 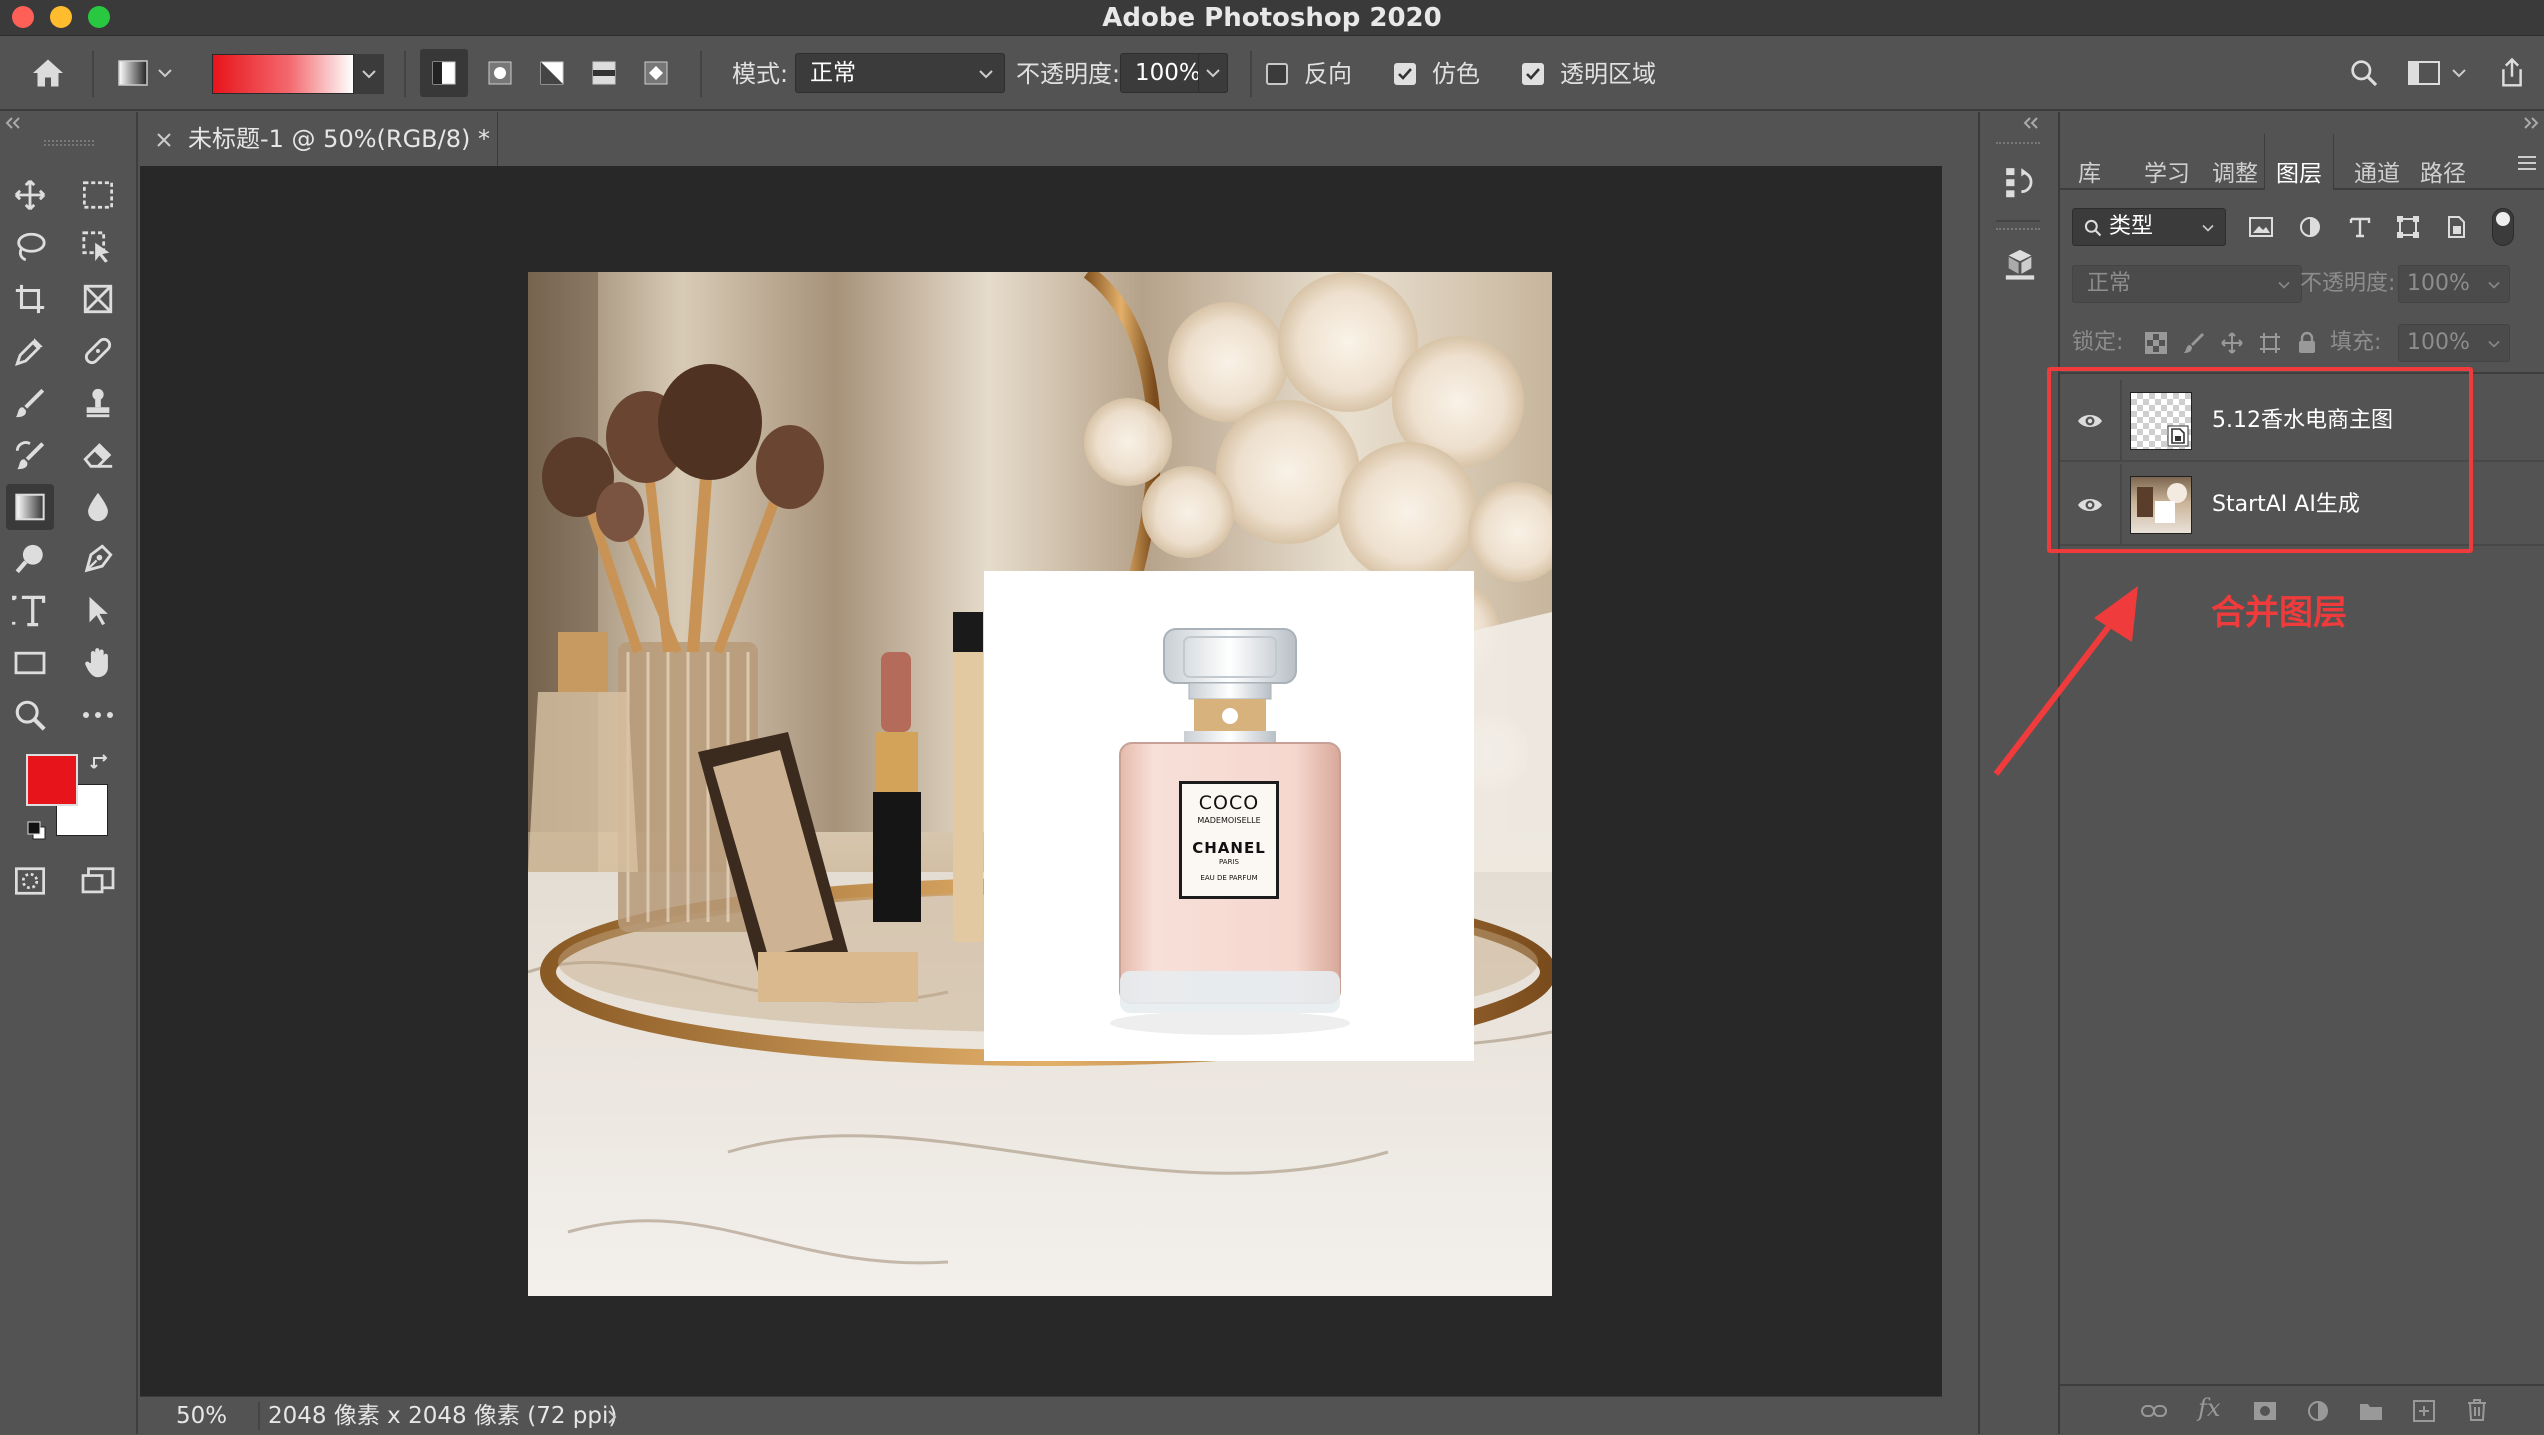 What do you see at coordinates (98, 611) in the screenshot?
I see `path-selection-tool` at bounding box center [98, 611].